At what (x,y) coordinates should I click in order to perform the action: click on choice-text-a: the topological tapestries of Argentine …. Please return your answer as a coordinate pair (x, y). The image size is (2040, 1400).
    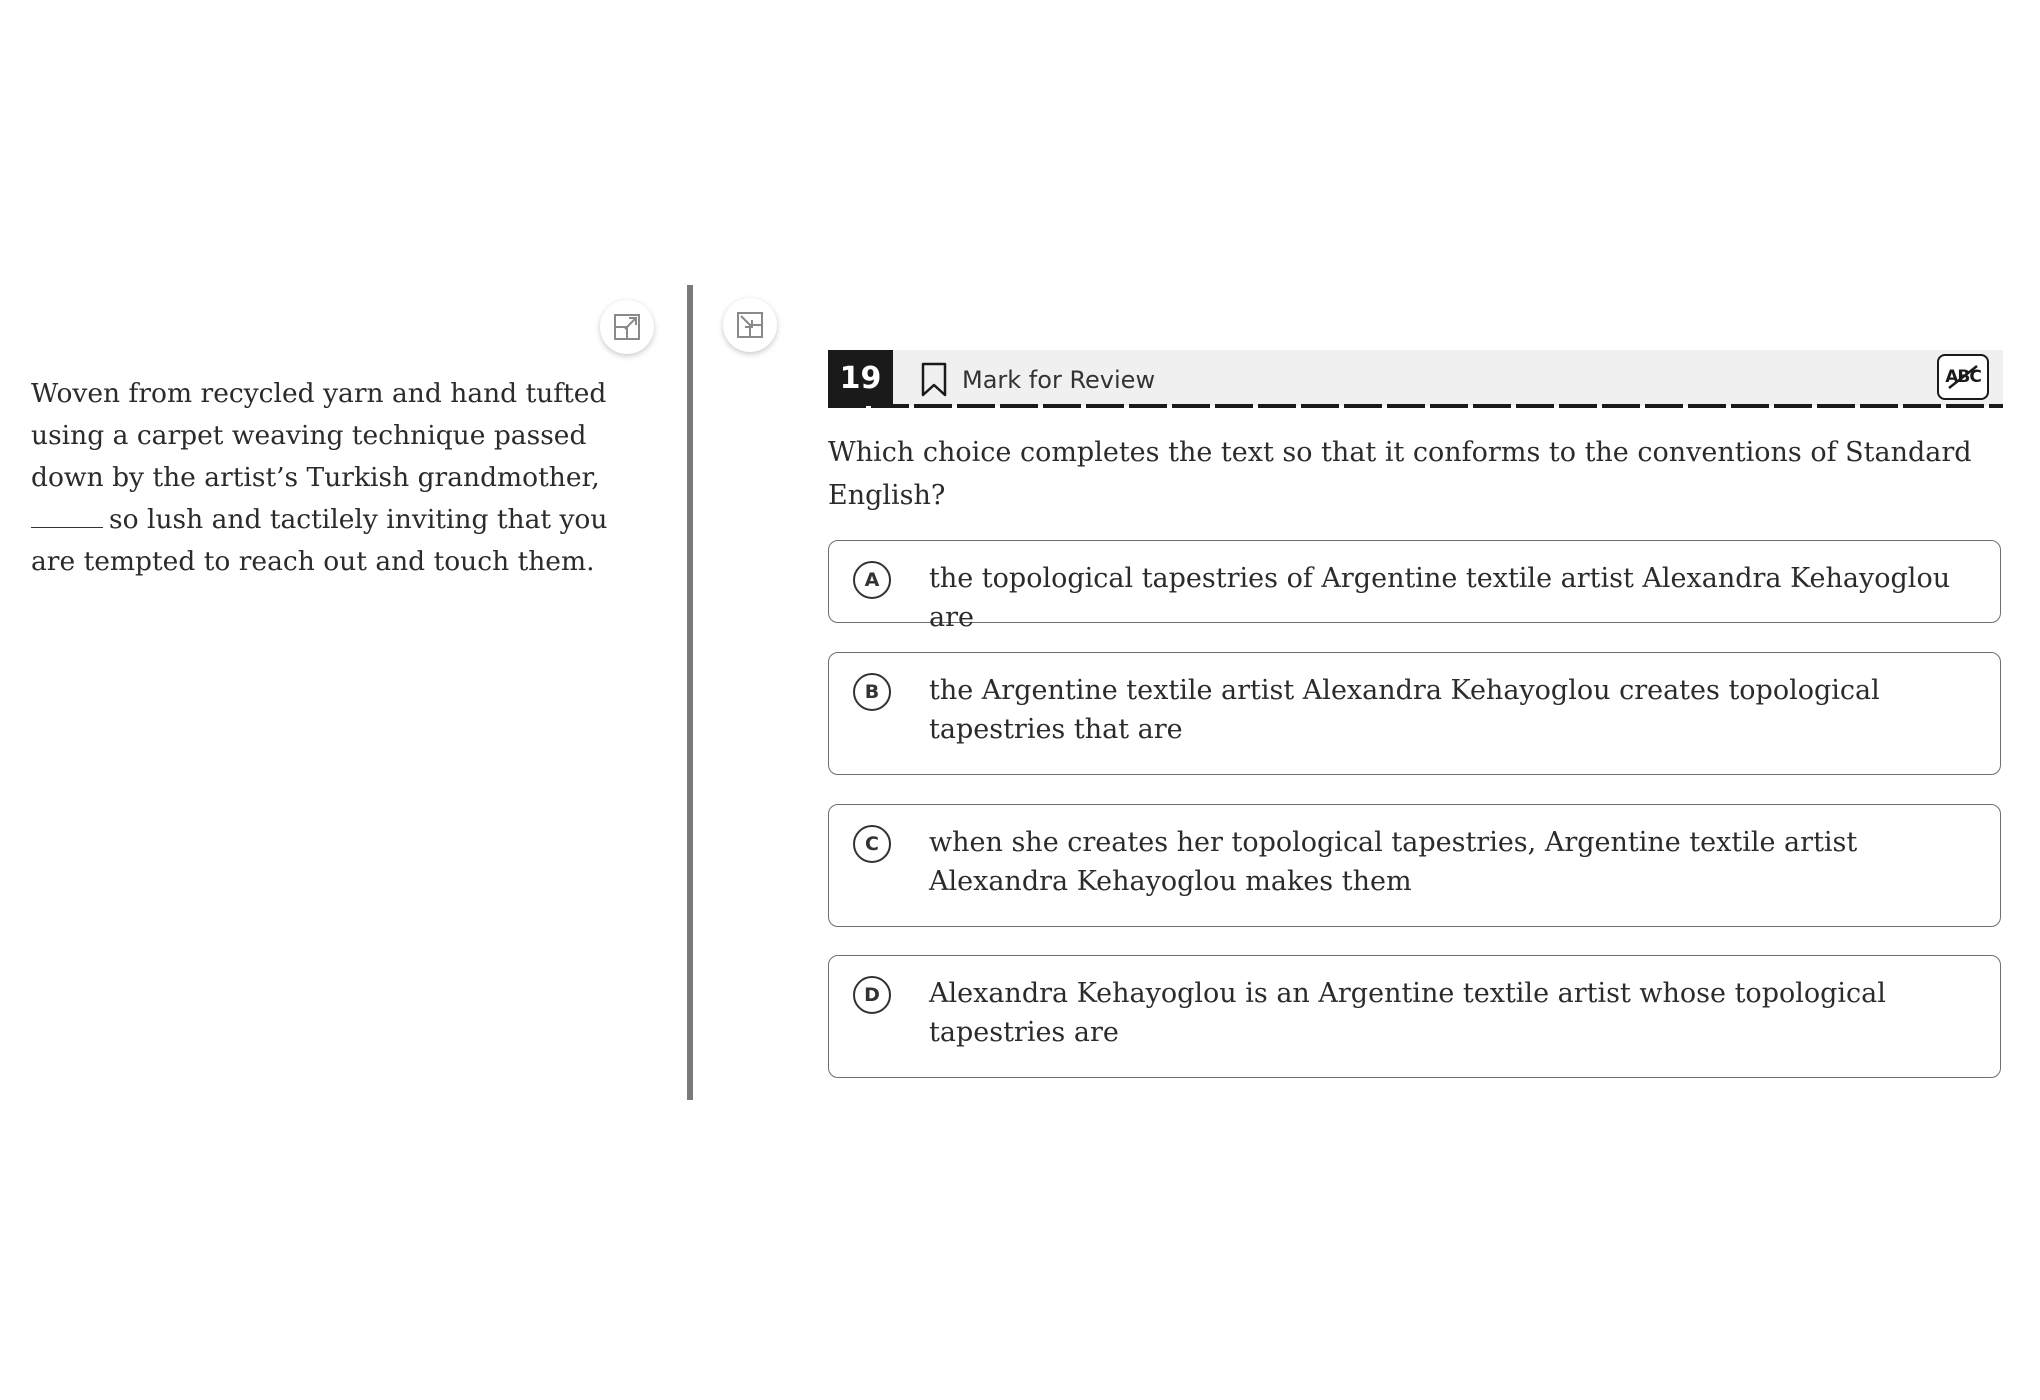
    Looking at the image, I should click on (1440, 598).